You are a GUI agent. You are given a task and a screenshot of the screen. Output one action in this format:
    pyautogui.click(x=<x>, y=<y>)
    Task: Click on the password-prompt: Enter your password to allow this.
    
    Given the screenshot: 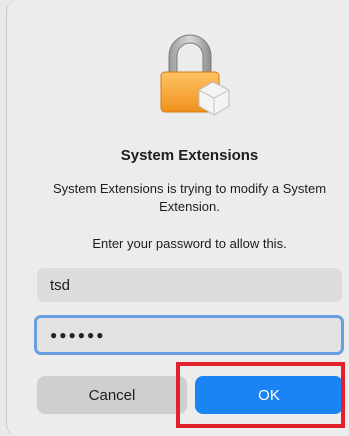 What is the action you would take?
    pyautogui.click(x=189, y=243)
    